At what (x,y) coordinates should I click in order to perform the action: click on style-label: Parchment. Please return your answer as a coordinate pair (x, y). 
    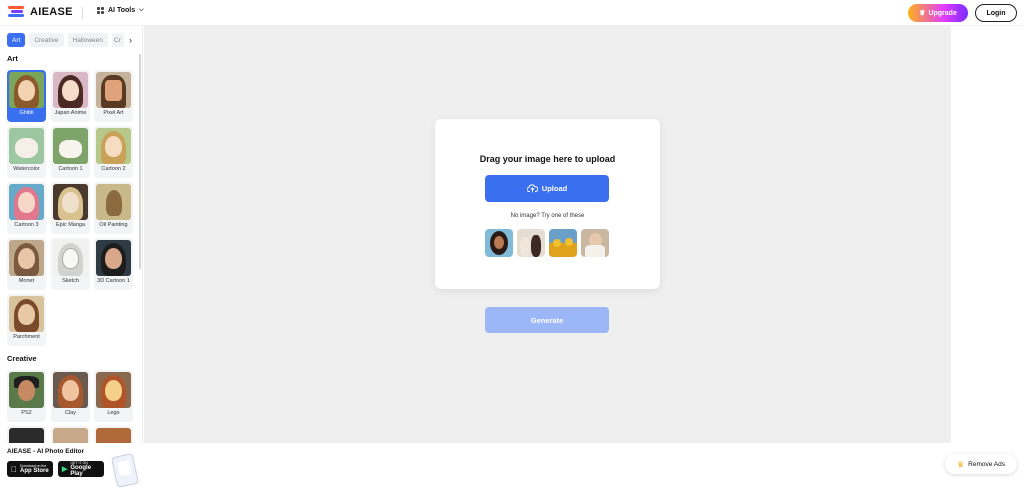
    Looking at the image, I should click on (26, 337).